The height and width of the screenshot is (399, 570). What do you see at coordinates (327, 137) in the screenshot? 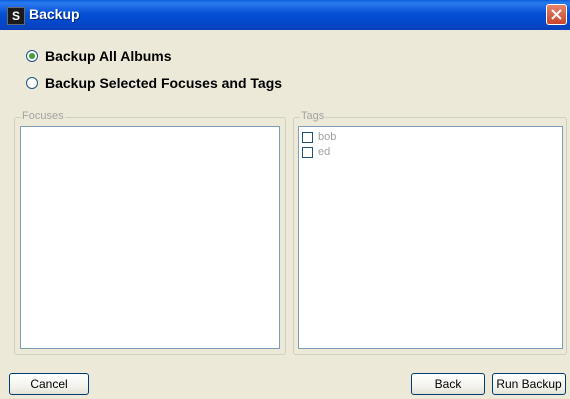
I see `tag-label-bob: bob` at bounding box center [327, 137].